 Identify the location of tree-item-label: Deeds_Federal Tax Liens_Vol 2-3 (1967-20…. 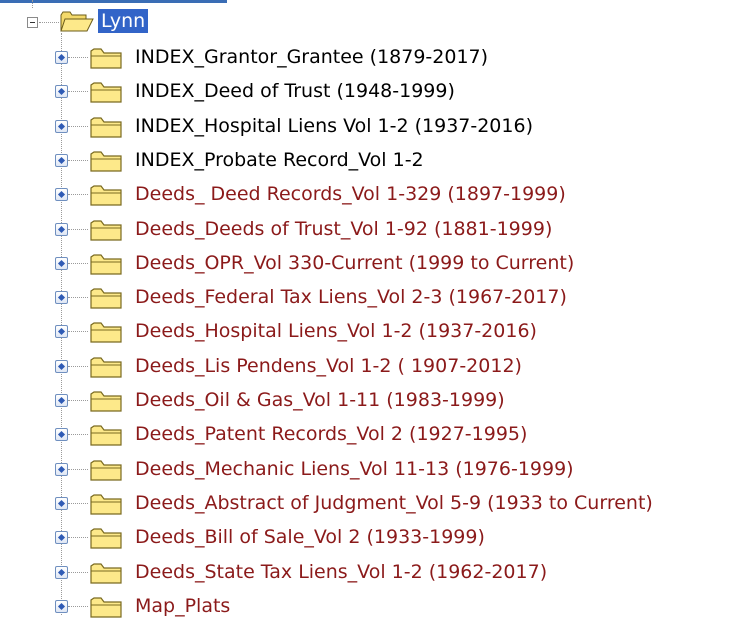
(351, 297).